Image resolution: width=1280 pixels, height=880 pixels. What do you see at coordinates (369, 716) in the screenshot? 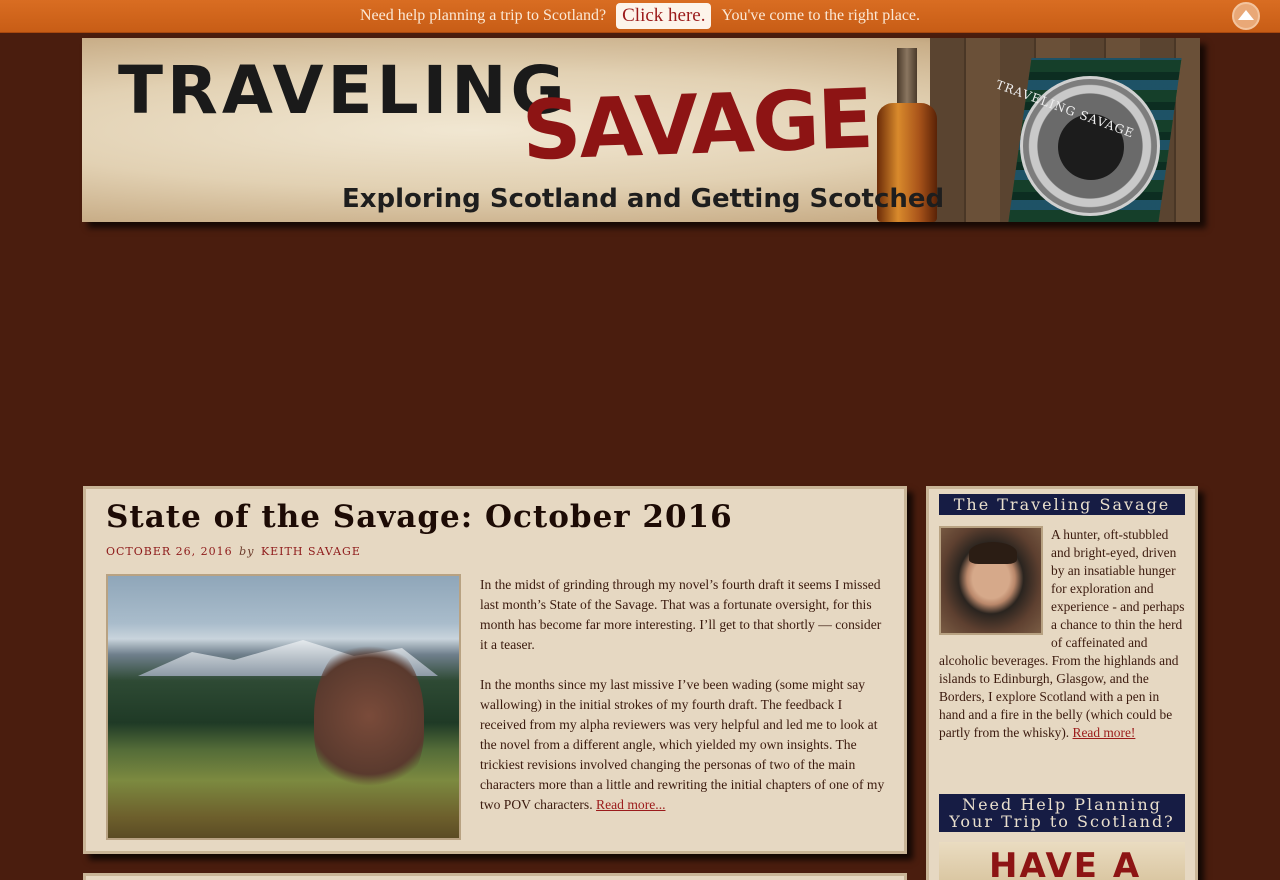
I see `tree-graphic` at bounding box center [369, 716].